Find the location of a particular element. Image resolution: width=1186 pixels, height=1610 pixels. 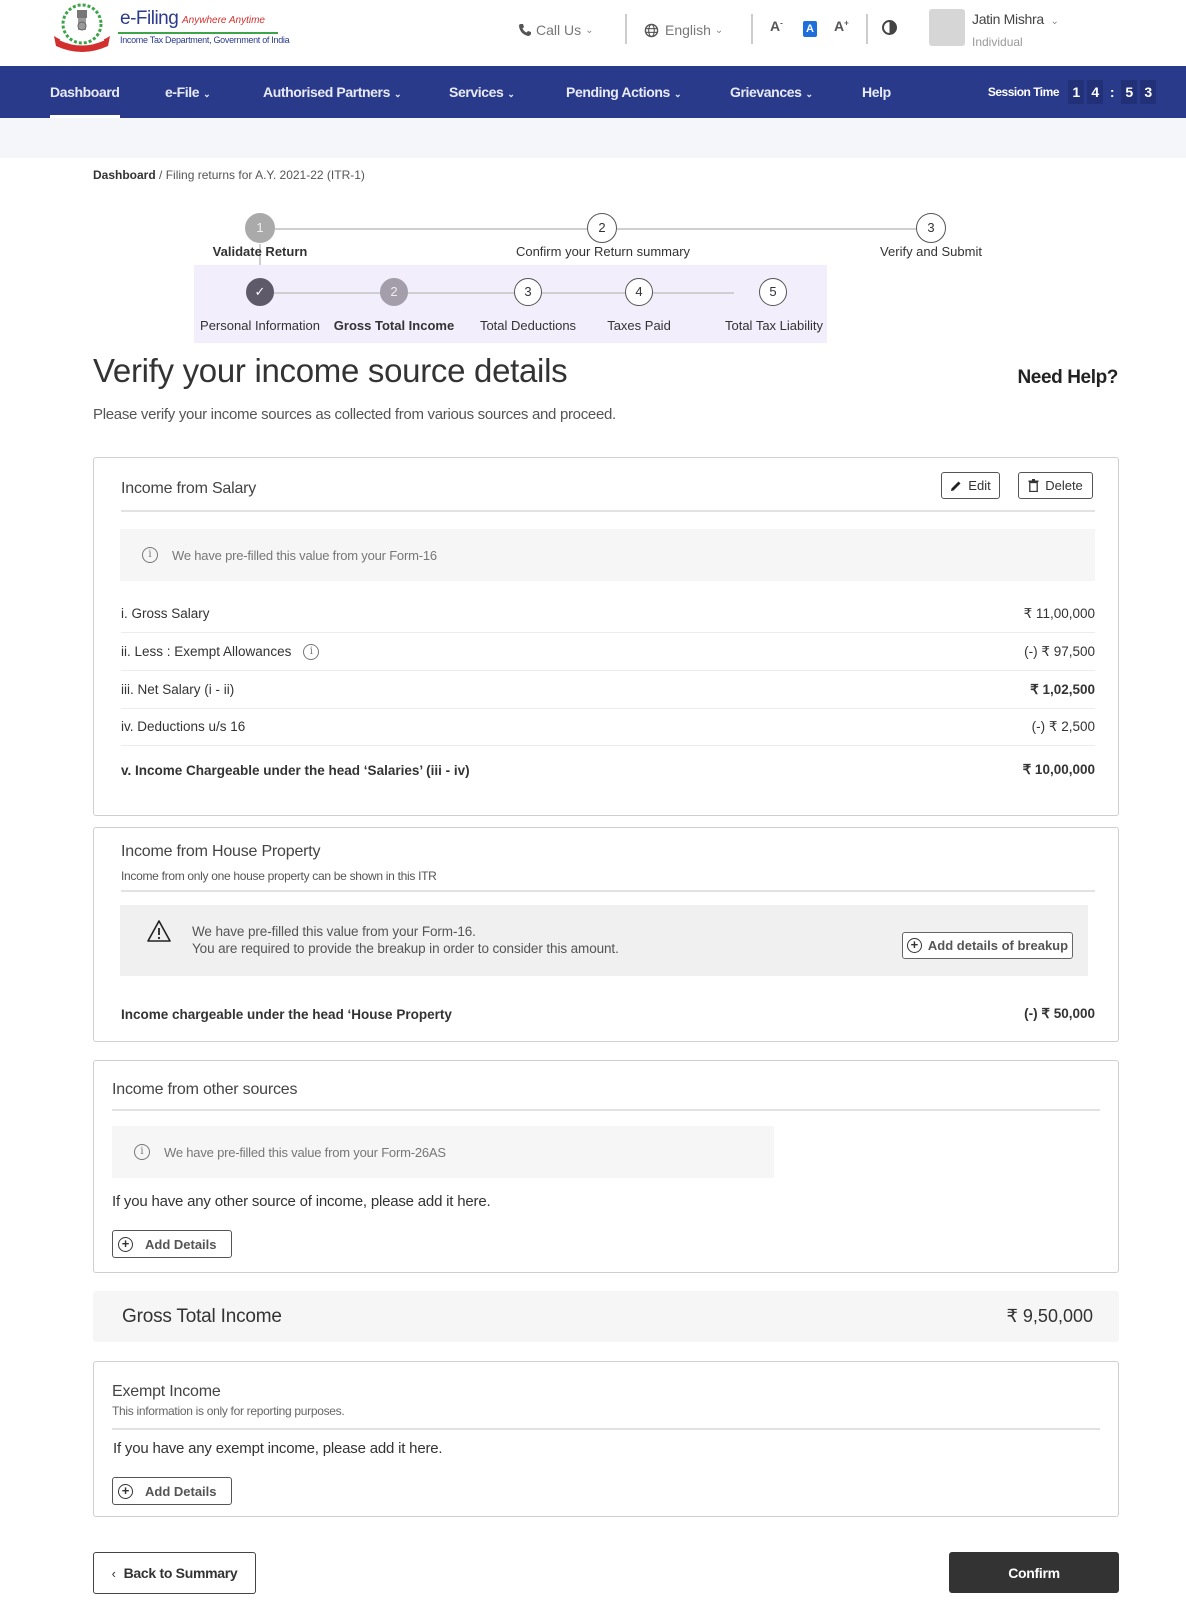

nav-label: Grievances is located at coordinates (766, 92).